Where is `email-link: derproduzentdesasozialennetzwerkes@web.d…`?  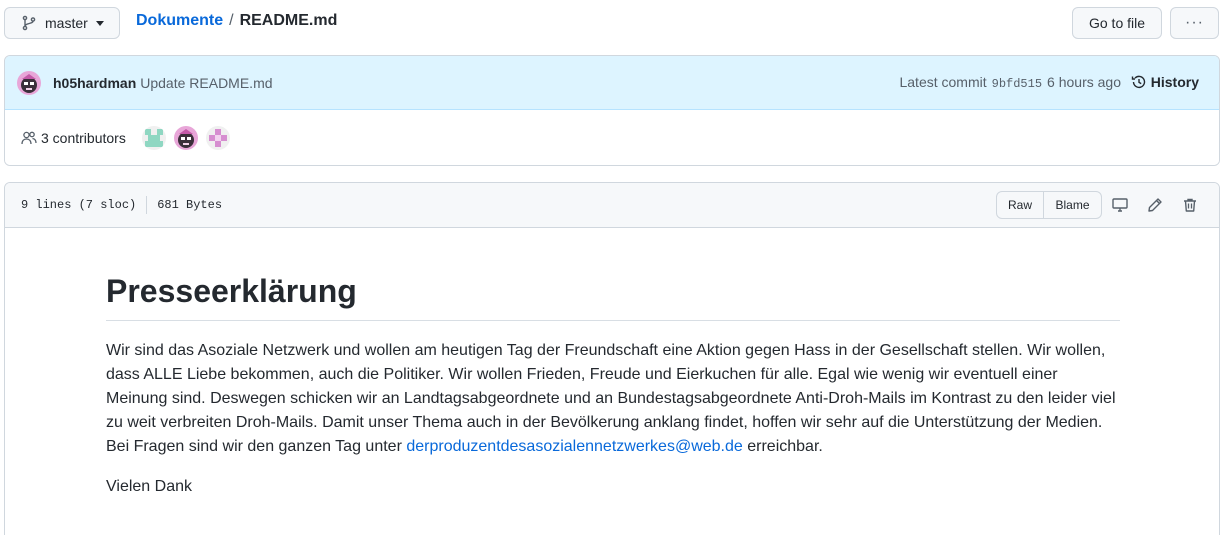
email-link: derproduzentdesasozialennetzwerkes@web.d… is located at coordinates (574, 446).